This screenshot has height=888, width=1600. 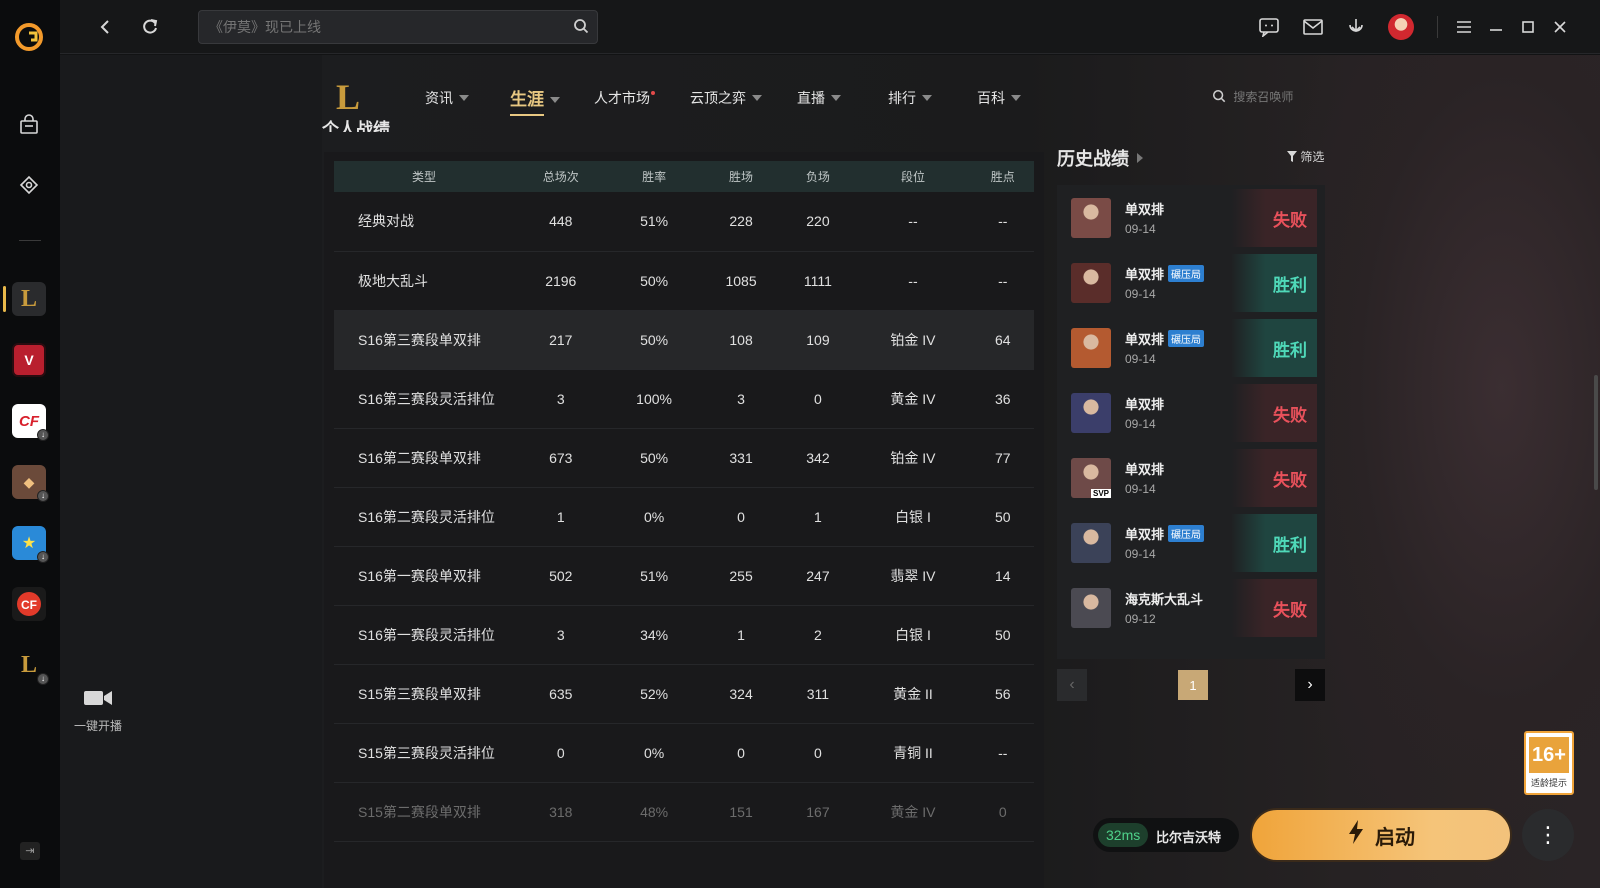 I want to click on table-cell: --, so click(x=1002, y=753).